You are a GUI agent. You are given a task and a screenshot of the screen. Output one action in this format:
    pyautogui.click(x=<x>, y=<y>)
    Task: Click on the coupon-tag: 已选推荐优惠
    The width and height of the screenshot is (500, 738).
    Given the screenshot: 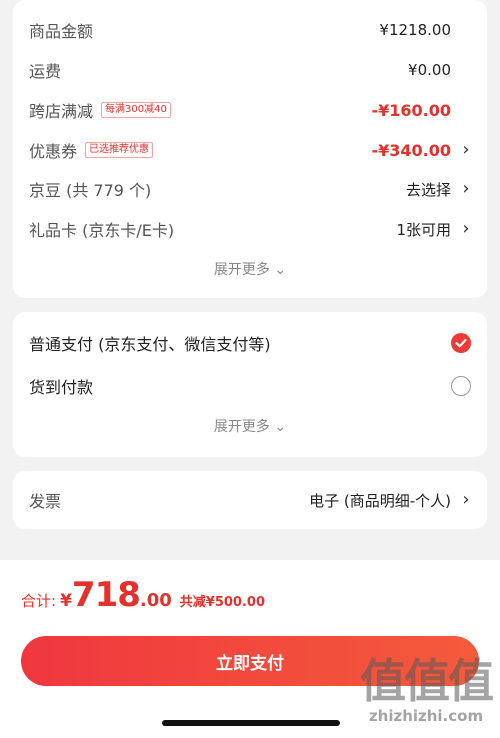 What is the action you would take?
    pyautogui.click(x=119, y=150)
    